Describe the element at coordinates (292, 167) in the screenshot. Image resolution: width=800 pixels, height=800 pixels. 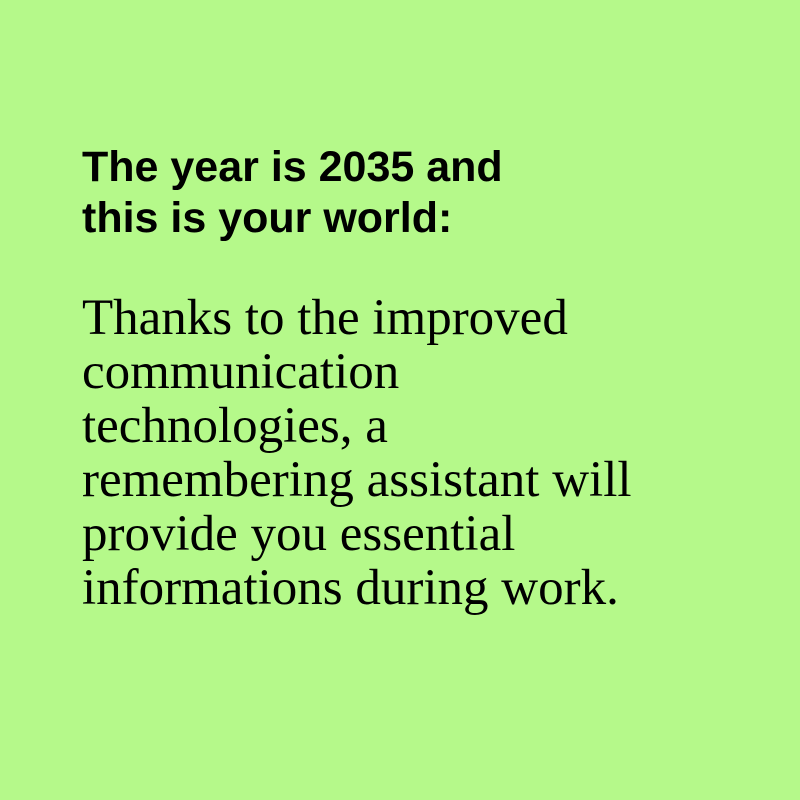
I see `heading-line: The year is 2035 and` at that location.